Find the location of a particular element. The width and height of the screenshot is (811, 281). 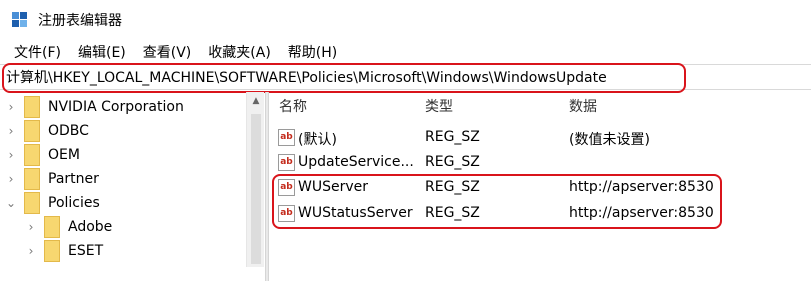

column-header-type: 类型 is located at coordinates (439, 107).